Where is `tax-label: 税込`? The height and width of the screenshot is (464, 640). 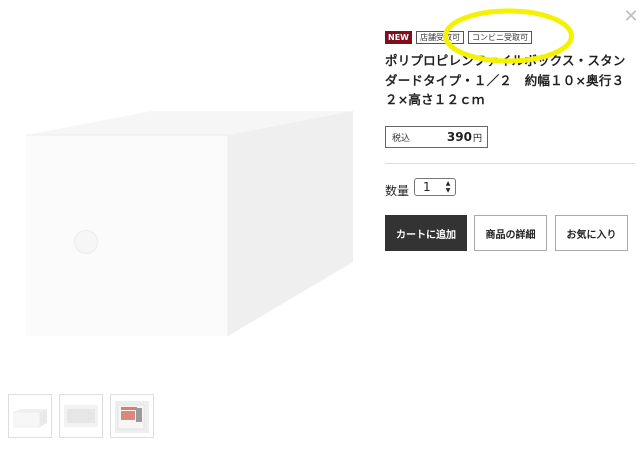
tax-label: 税込 is located at coordinates (401, 138).